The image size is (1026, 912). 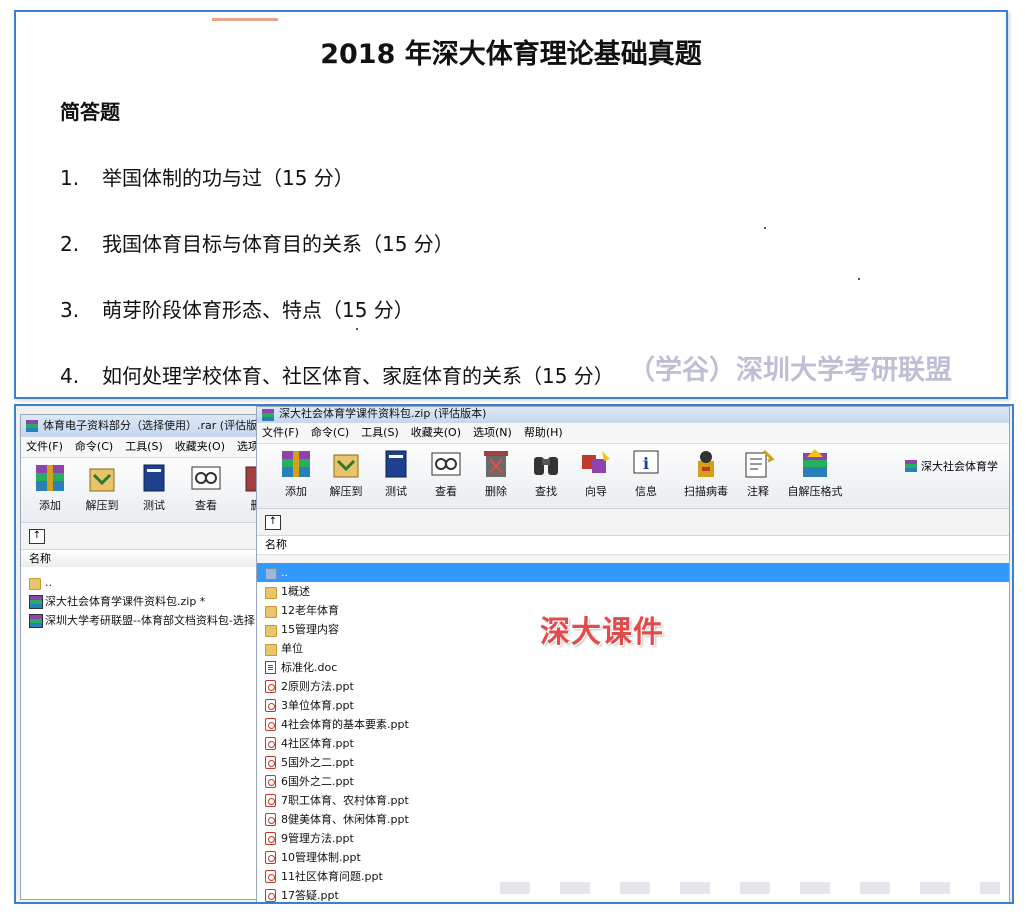 I want to click on section-heading: 简答题, so click(x=90, y=112).